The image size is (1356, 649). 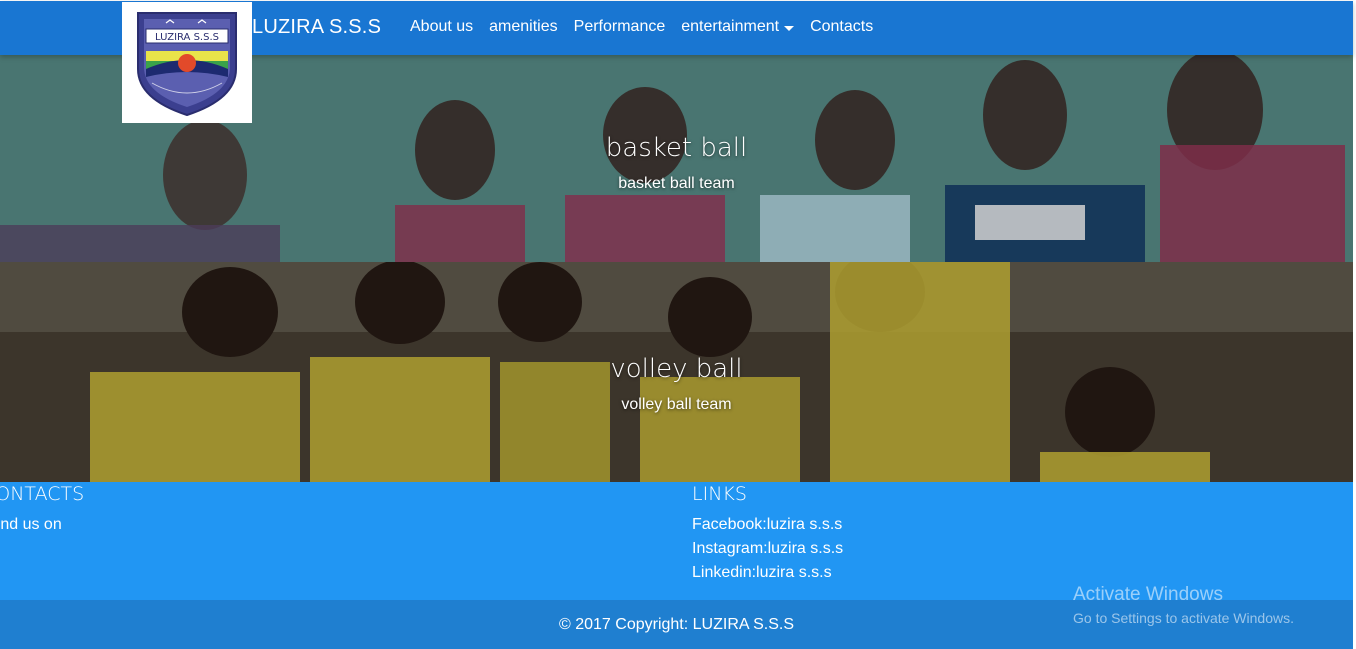 I want to click on nav-link-contacts: Contacts, so click(x=841, y=27).